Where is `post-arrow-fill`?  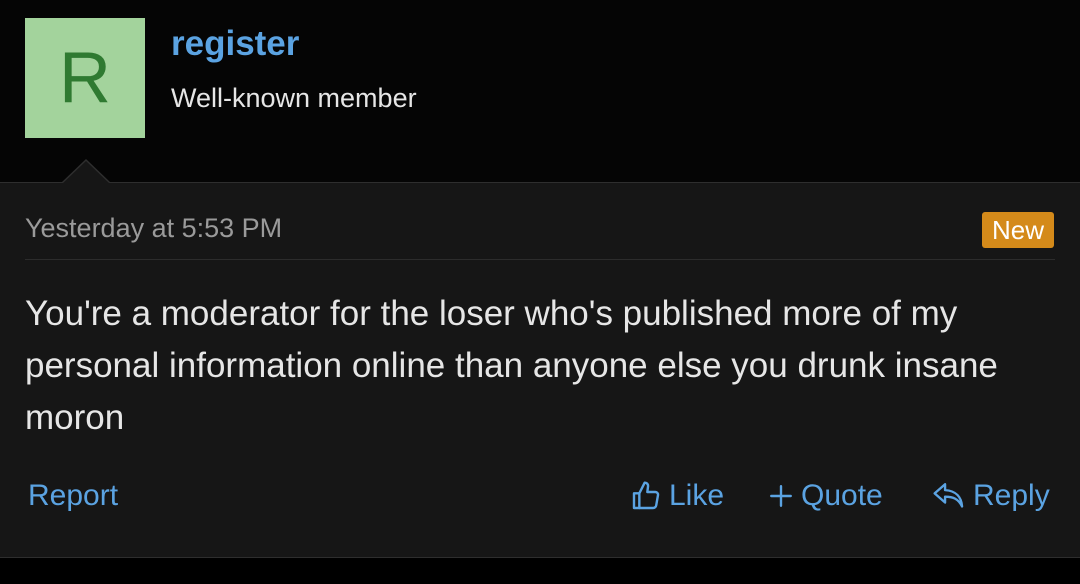 post-arrow-fill is located at coordinates (86, 172).